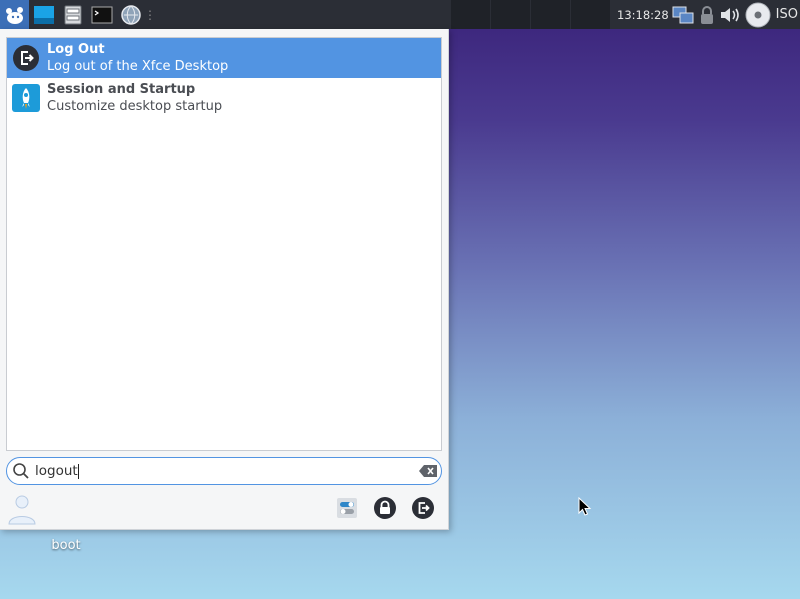  Describe the element at coordinates (121, 89) in the screenshot. I see `result-title: Session and Startup` at that location.